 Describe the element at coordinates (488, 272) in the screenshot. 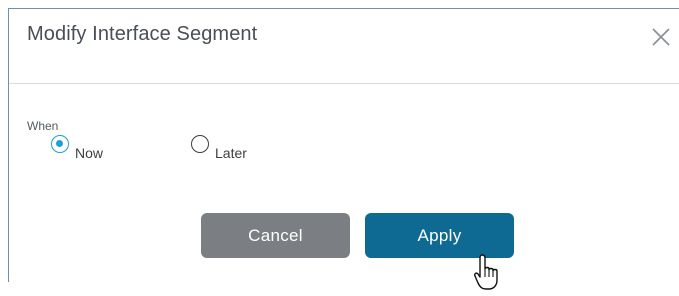

I see `hand-pointer-icon` at that location.